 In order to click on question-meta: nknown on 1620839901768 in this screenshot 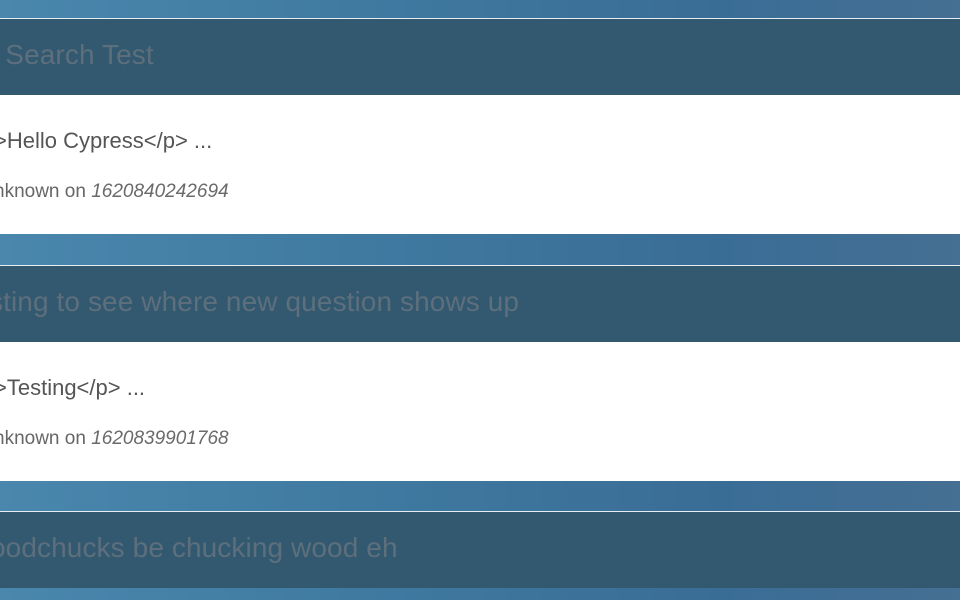, I will do `click(114, 439)`.